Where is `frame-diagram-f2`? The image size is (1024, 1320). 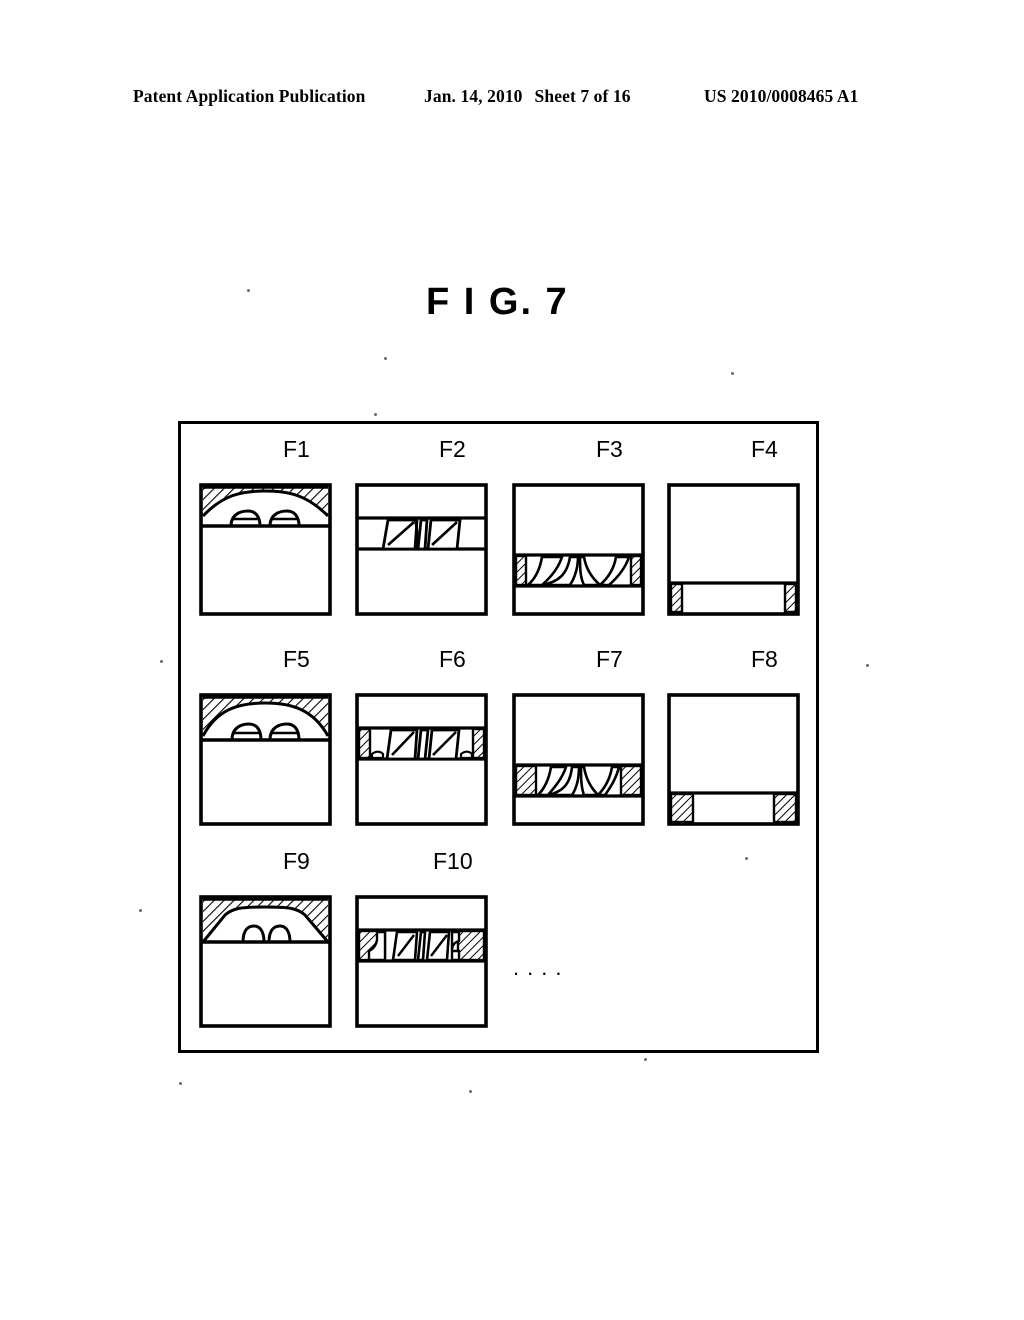
frame-diagram-f2 is located at coordinates (421, 549).